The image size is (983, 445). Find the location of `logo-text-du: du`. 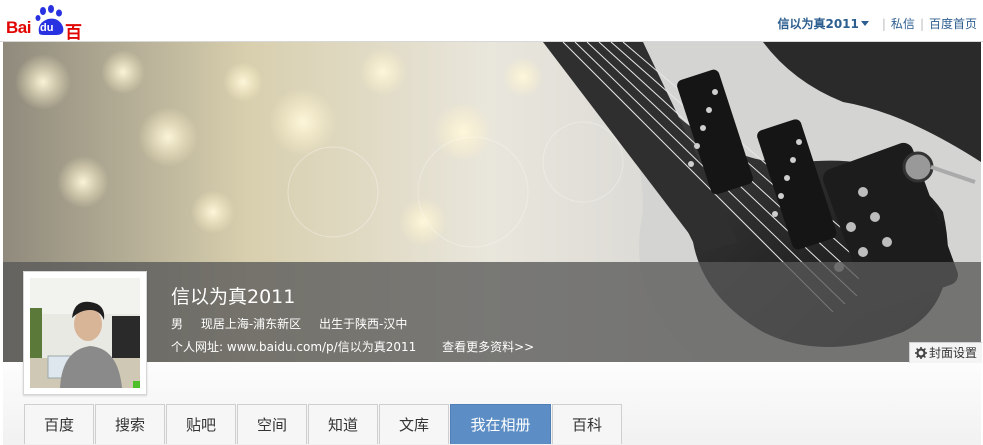

logo-text-du: du is located at coordinates (47, 28).